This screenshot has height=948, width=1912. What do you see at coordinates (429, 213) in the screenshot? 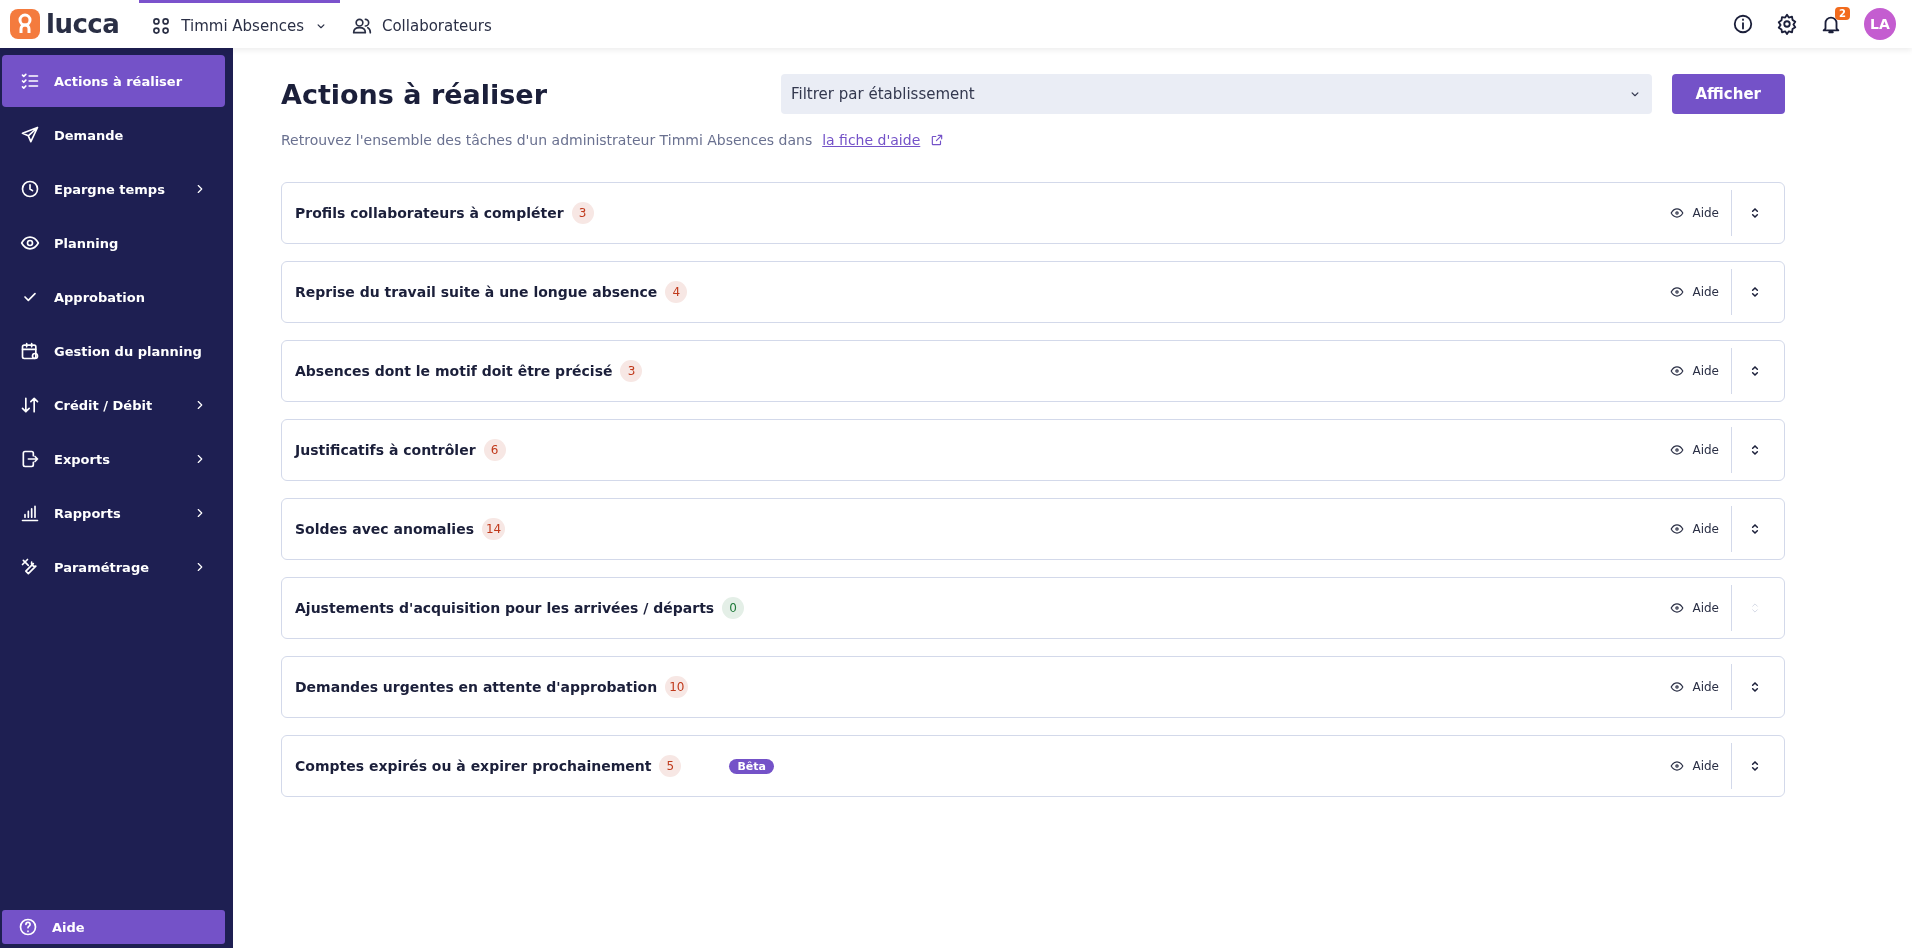
I see `task-title: Profils collaborateurs à compléter` at bounding box center [429, 213].